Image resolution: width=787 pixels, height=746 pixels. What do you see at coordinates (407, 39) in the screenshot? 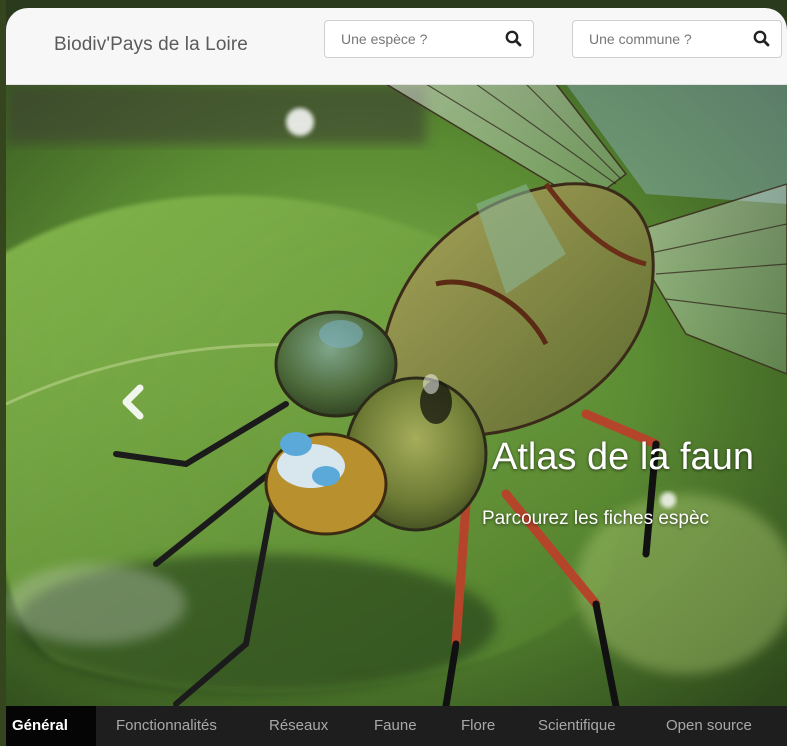
I see `species-search-input` at bounding box center [407, 39].